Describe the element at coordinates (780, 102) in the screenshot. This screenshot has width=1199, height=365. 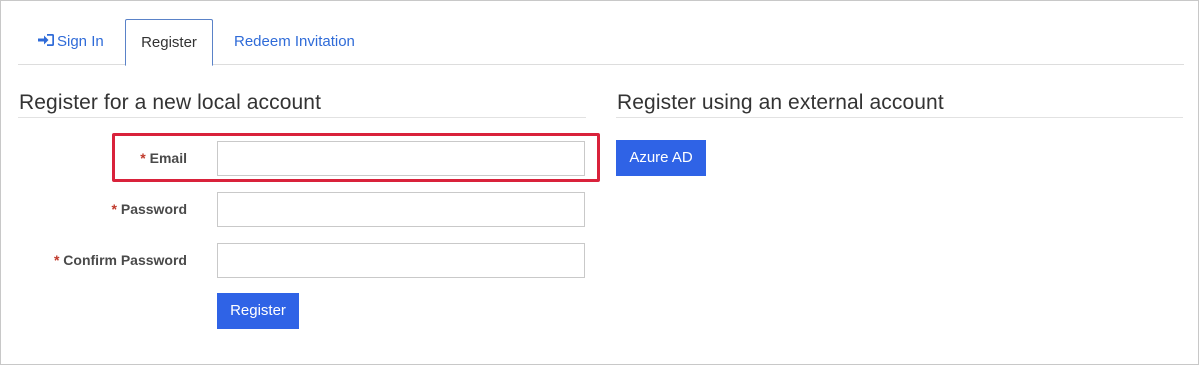
I see `external-account-heading: Register using an external account` at that location.